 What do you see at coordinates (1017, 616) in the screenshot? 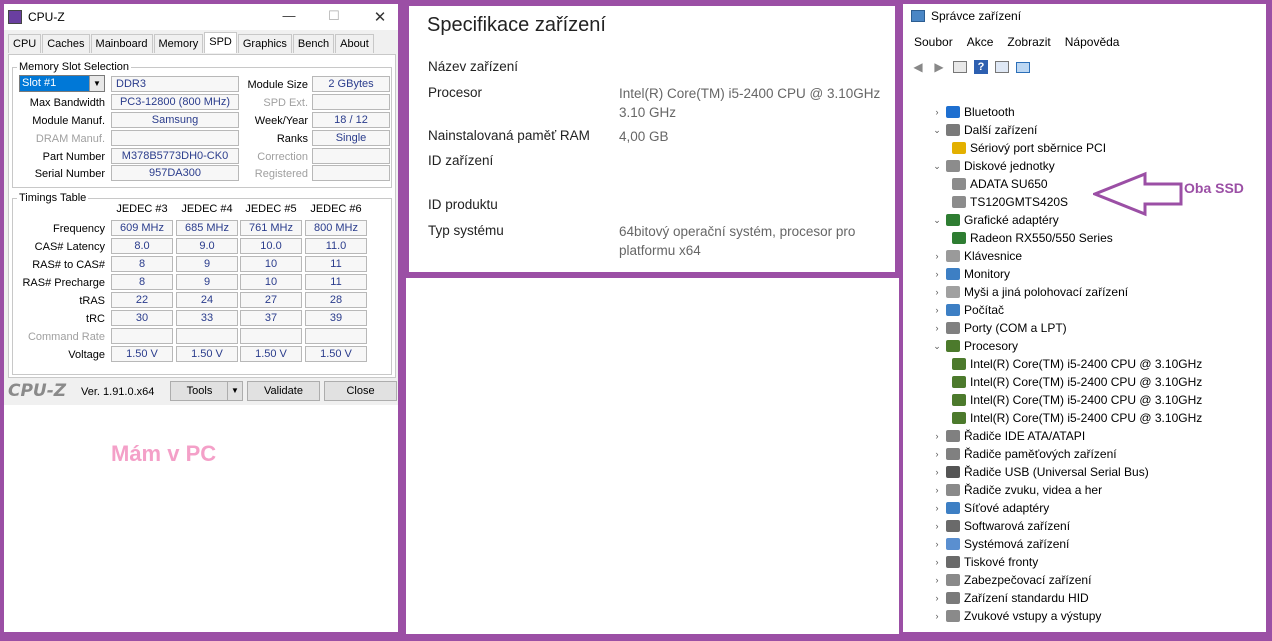
I see `device-tree-item: › Zvukové vstupy a výstupy` at bounding box center [1017, 616].